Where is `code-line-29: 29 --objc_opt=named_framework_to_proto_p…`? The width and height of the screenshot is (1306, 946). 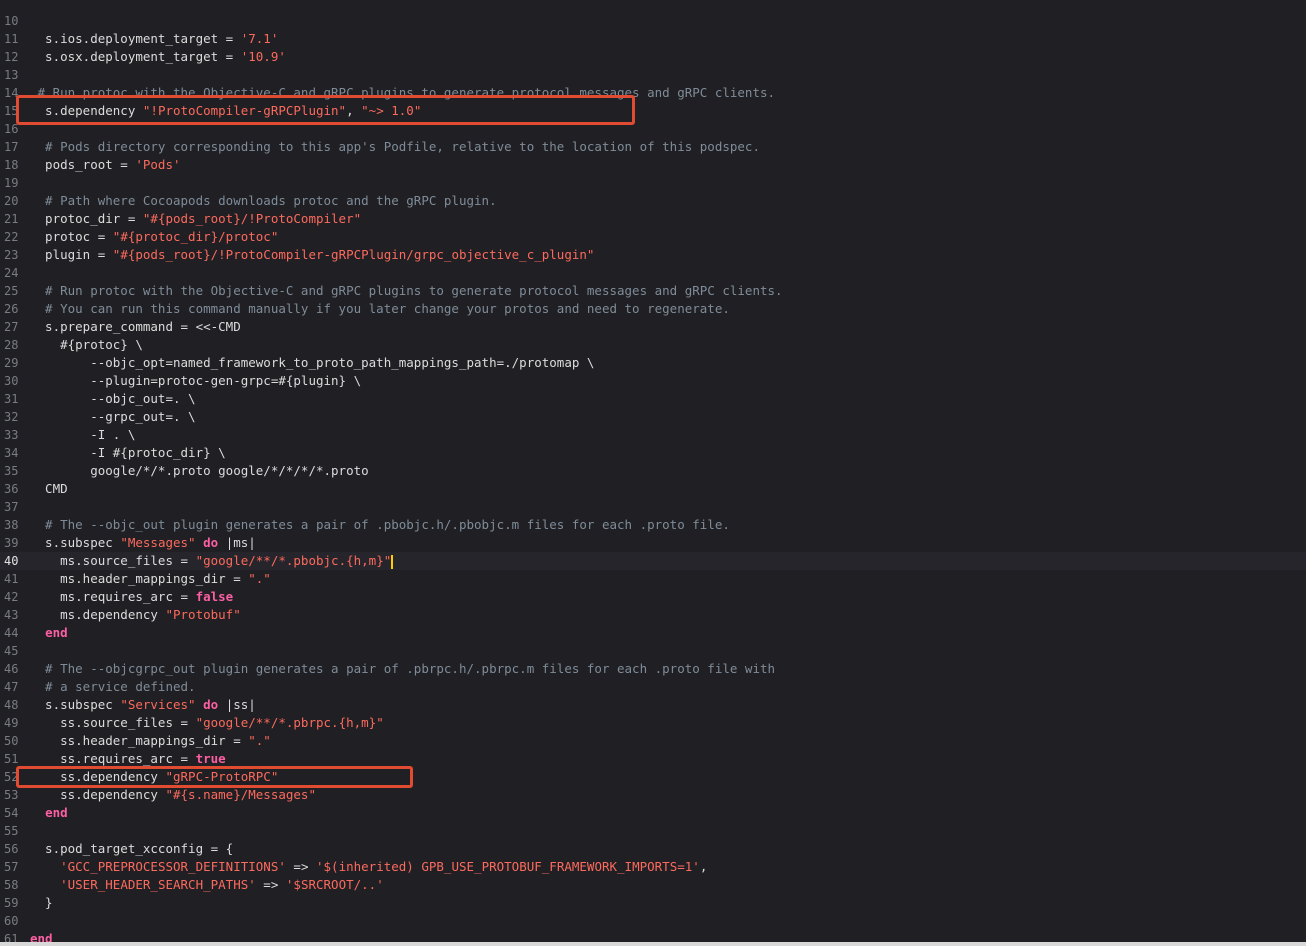 code-line-29: 29 --objc_opt=named_framework_to_proto_p… is located at coordinates (653, 363).